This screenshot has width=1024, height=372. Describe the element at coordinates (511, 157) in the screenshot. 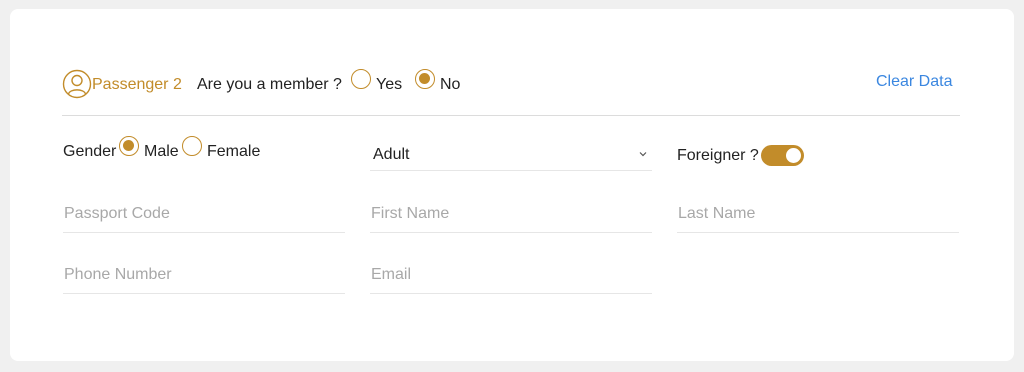

I see `passenger-type-select: Adult` at that location.